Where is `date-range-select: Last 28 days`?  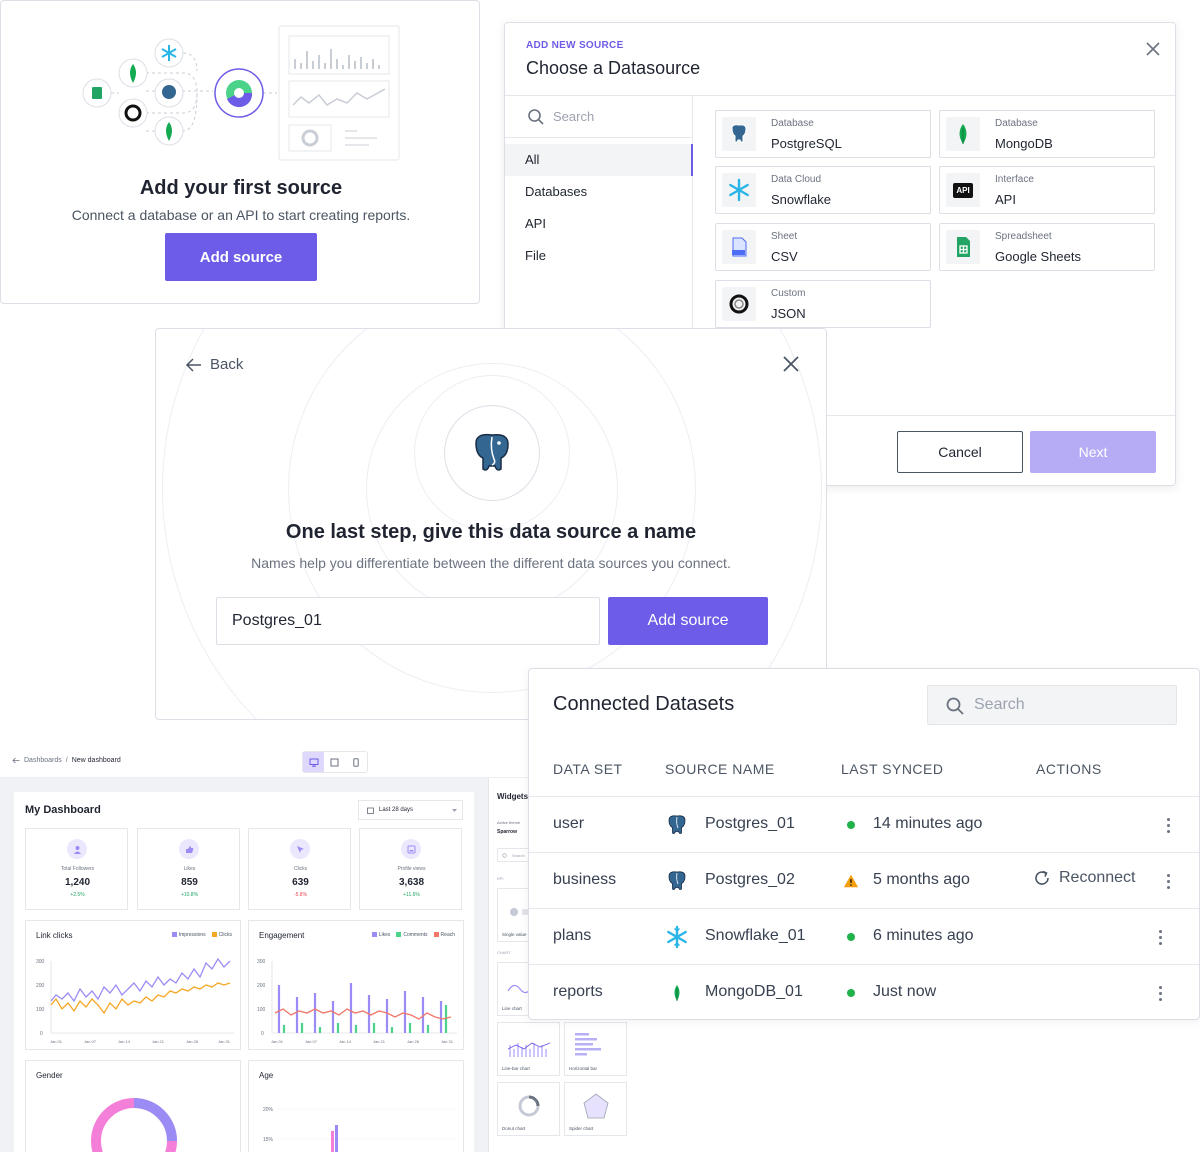
date-range-select: Last 28 days is located at coordinates (410, 810).